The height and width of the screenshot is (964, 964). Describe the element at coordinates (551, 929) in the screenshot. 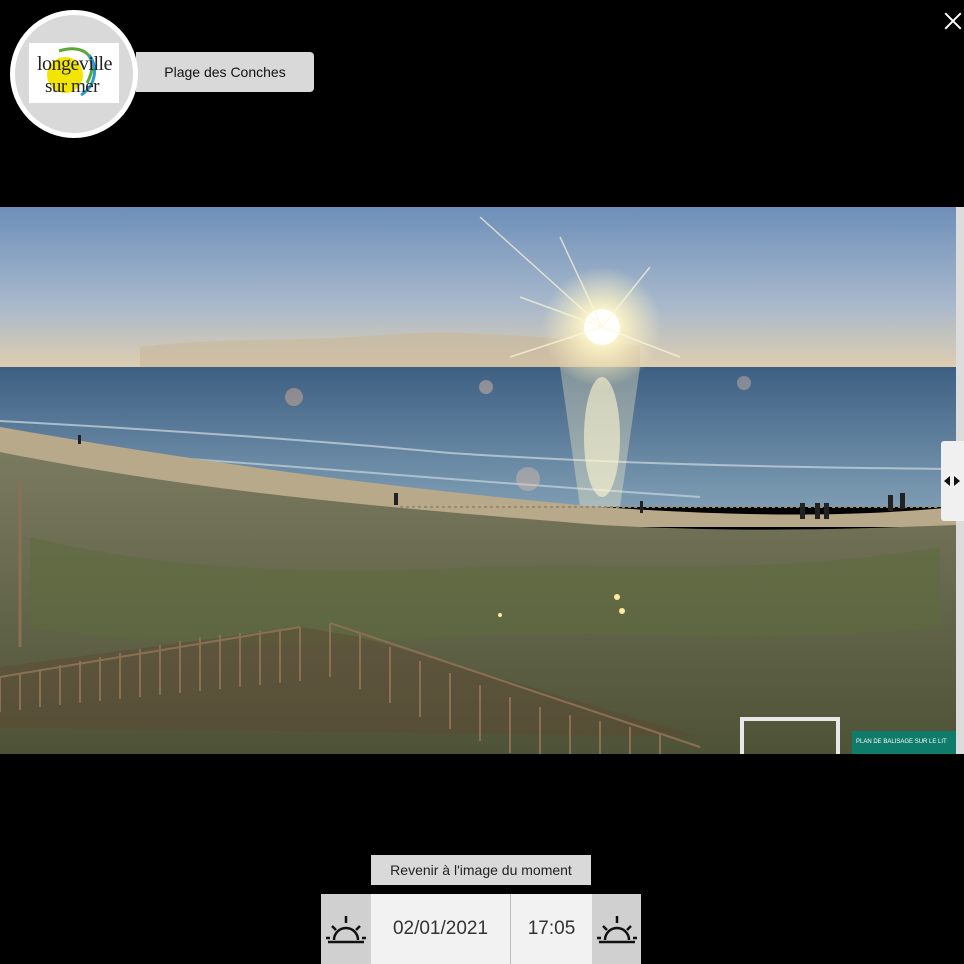

I see `time-field: 17:05` at that location.